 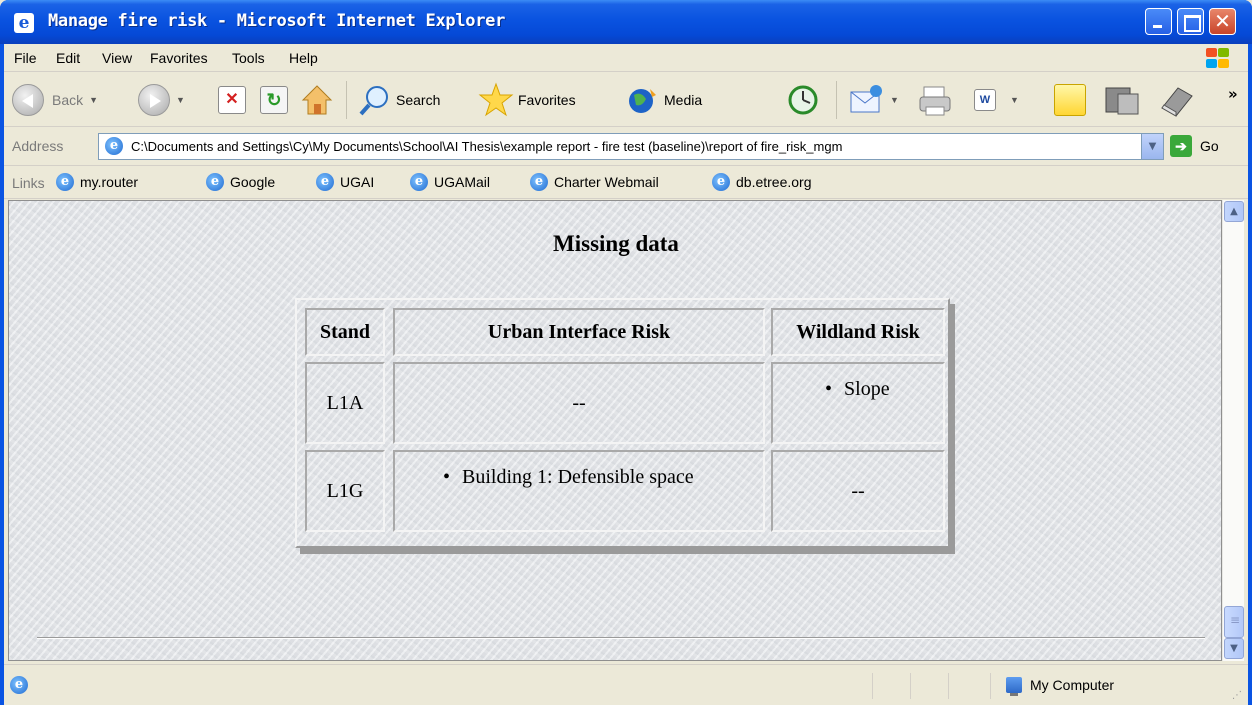 I want to click on forward-dropdown-icon: ▼, so click(x=180, y=100).